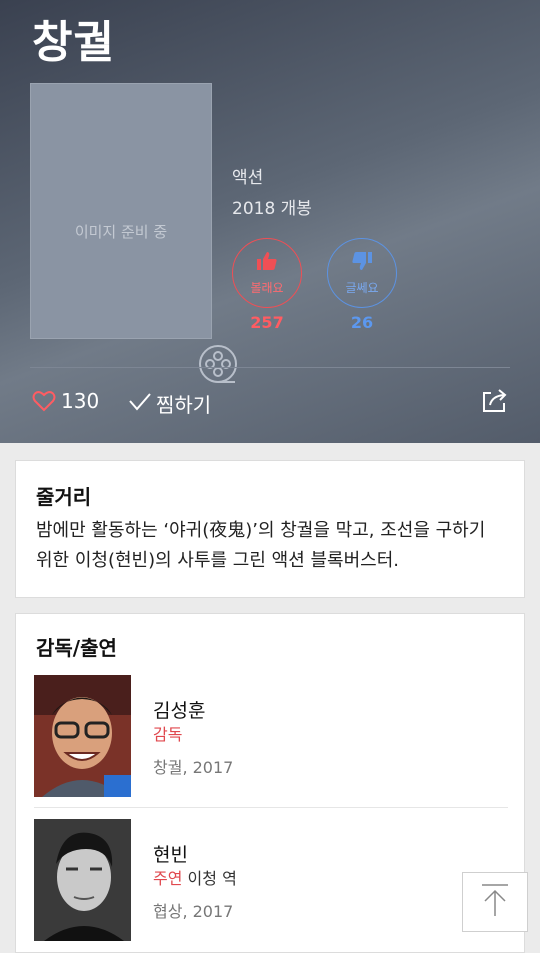 The height and width of the screenshot is (953, 540). I want to click on cast-separator, so click(271, 807).